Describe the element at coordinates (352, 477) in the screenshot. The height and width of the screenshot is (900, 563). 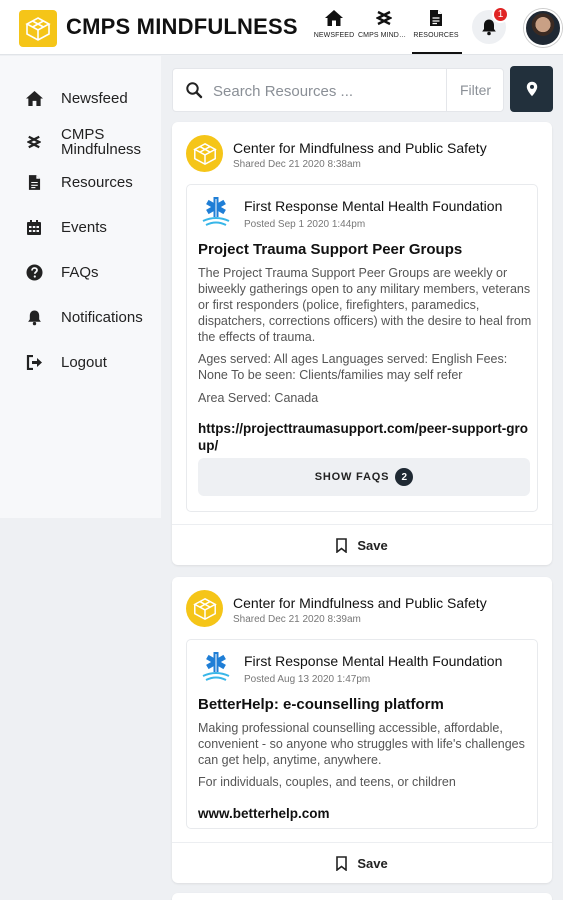
I see `show-faqs-label: SHOW FAQS` at that location.